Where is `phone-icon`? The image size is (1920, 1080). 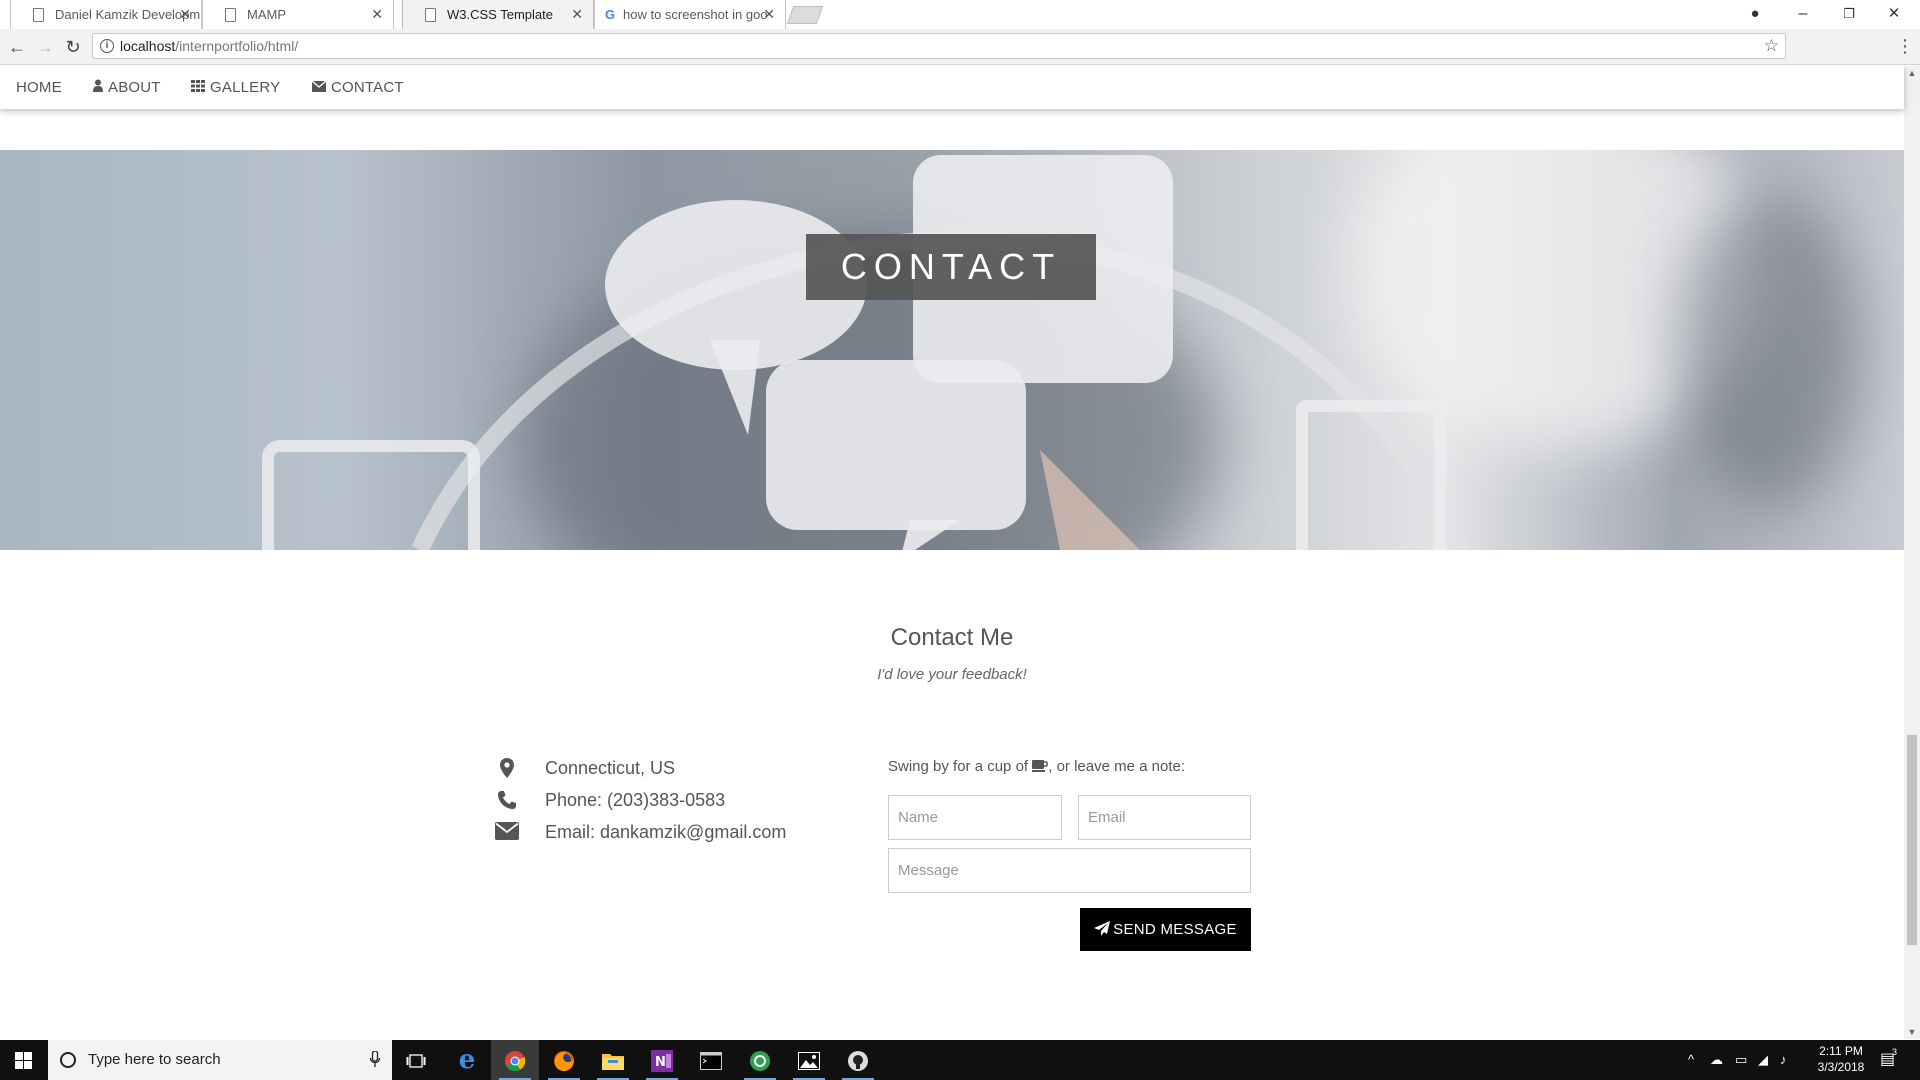
phone-icon is located at coordinates (507, 803).